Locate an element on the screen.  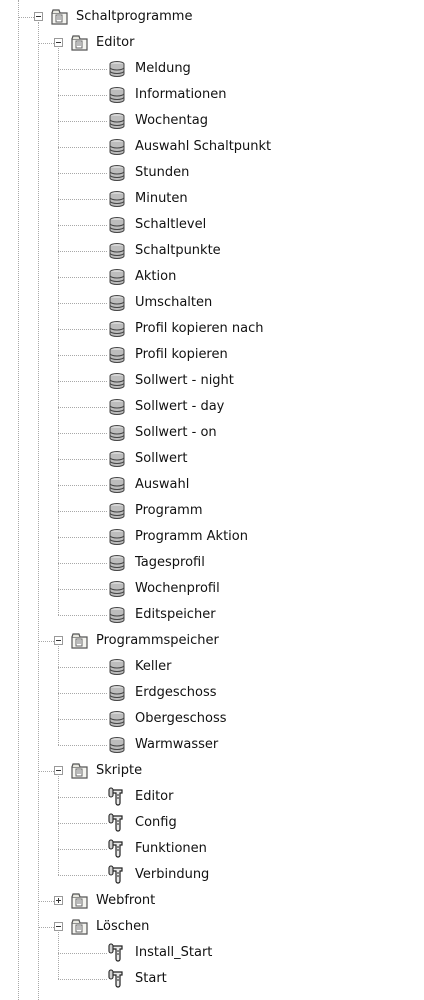
tree-node-label: Webfront is located at coordinates (126, 900).